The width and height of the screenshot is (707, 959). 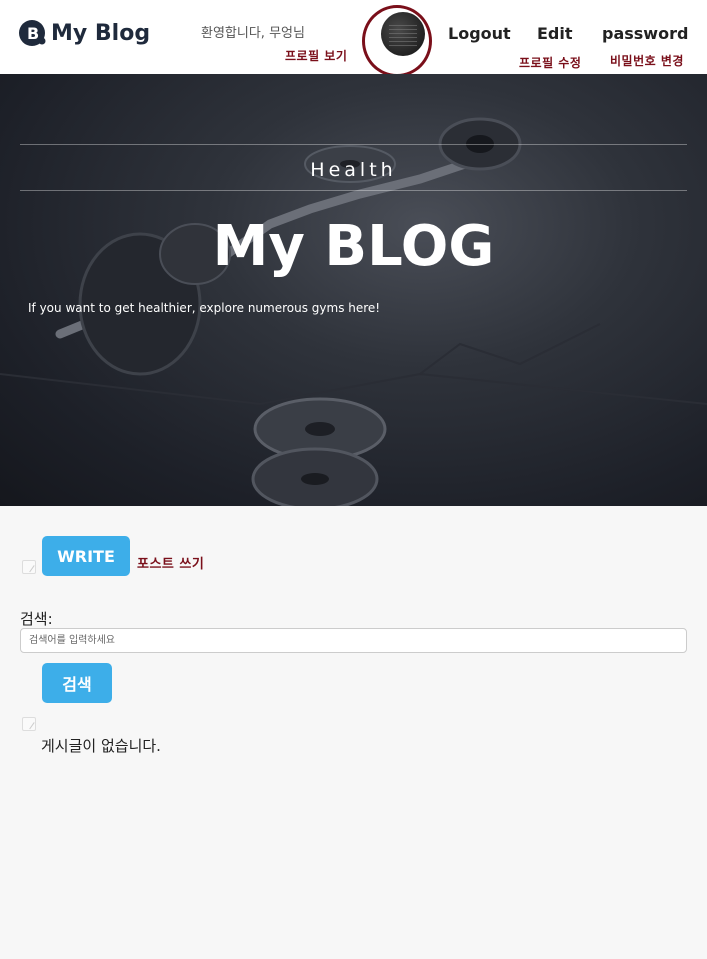 What do you see at coordinates (86, 556) in the screenshot?
I see `write-button: WRITE` at bounding box center [86, 556].